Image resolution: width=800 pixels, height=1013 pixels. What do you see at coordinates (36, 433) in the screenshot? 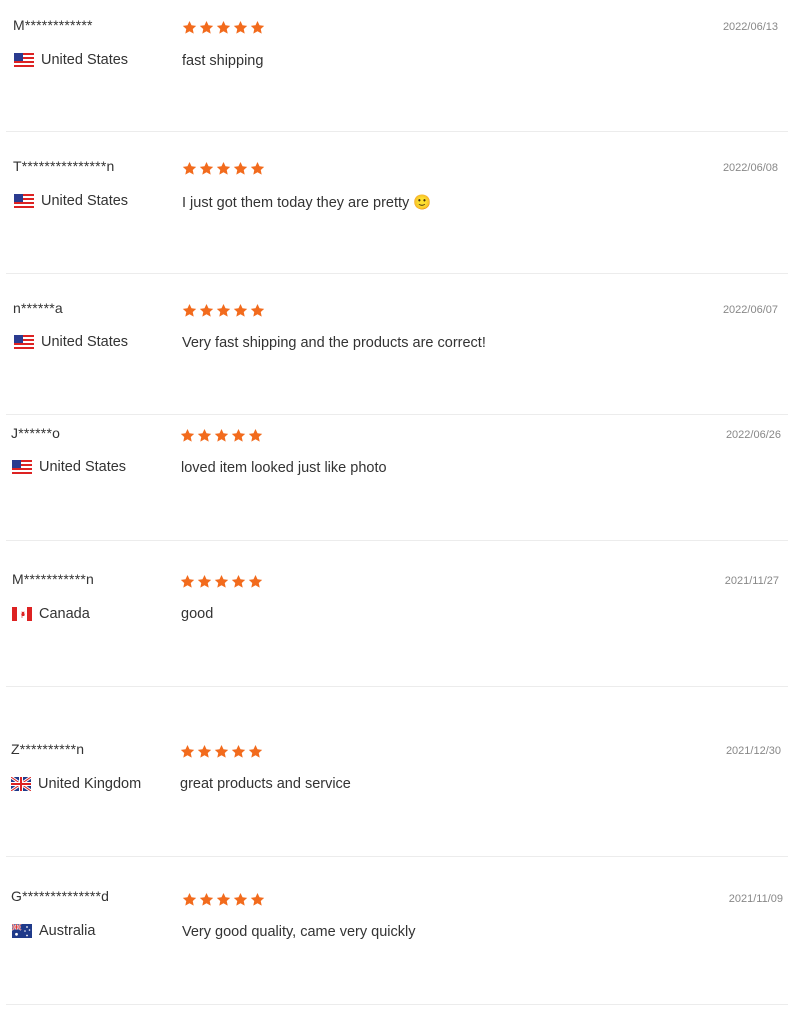
I see `reviewer-name: J******o` at bounding box center [36, 433].